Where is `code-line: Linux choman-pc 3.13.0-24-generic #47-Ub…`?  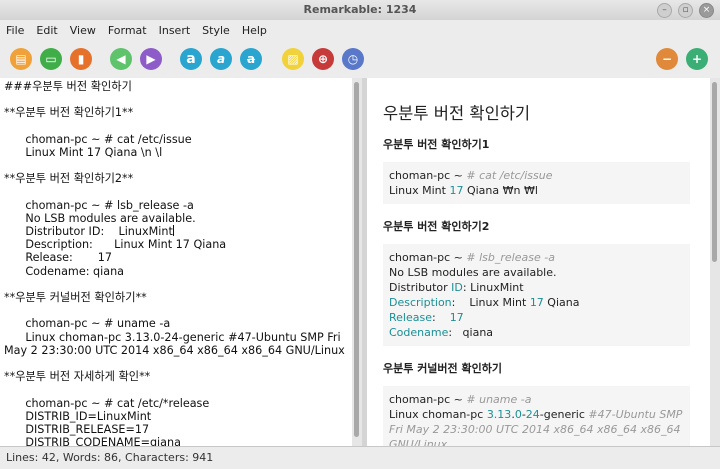
code-line: Linux choman-pc 3.13.0-24-generic #47-Ub… is located at coordinates (536, 426).